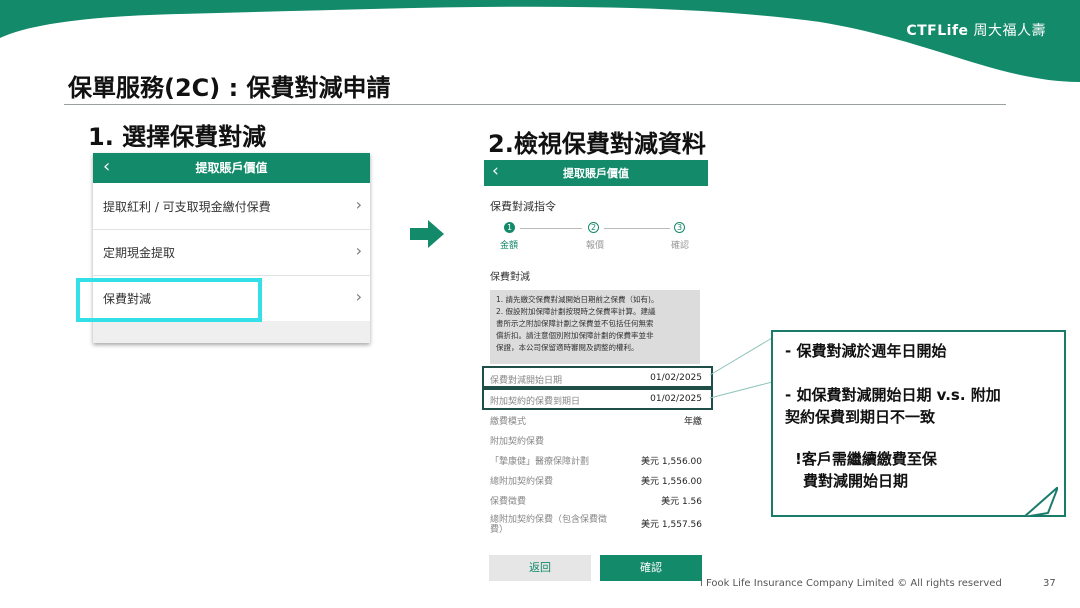 The height and width of the screenshot is (608, 1080). I want to click on row-value: 美元 1,557.56, so click(671, 525).